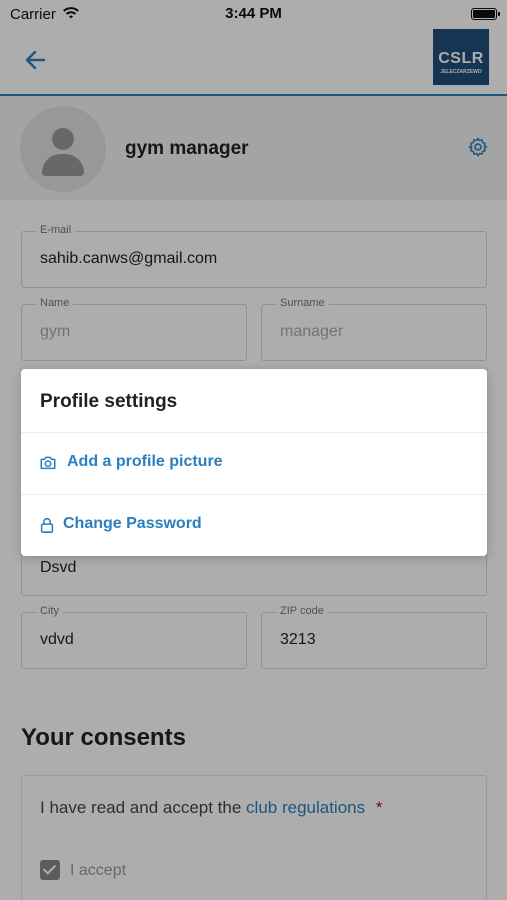  Describe the element at coordinates (47, 525) in the screenshot. I see `lock-icon` at that location.